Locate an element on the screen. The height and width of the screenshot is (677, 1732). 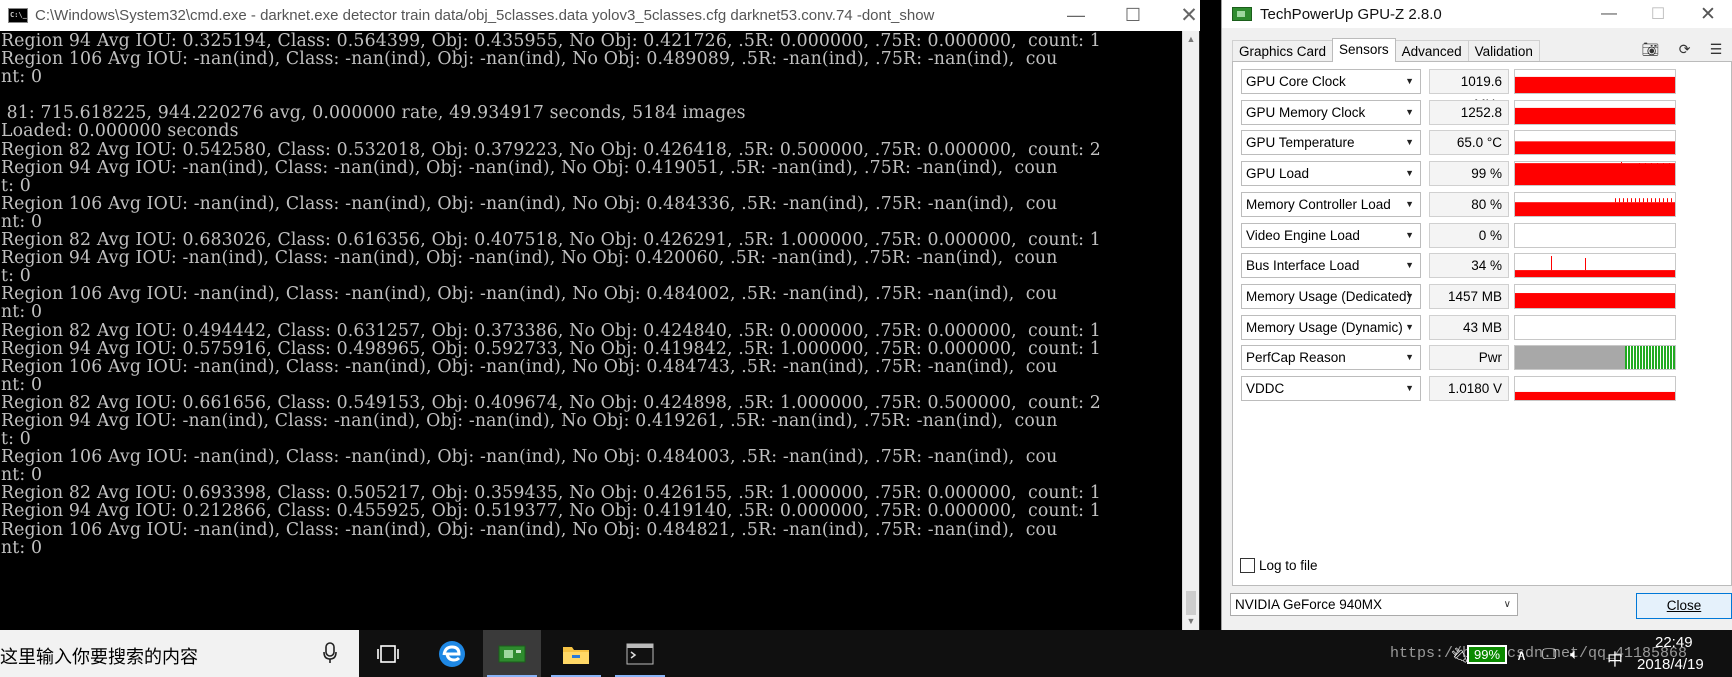
sensor-row: PerfCap Reason ▼ Pwr is located at coordinates (1481, 358).